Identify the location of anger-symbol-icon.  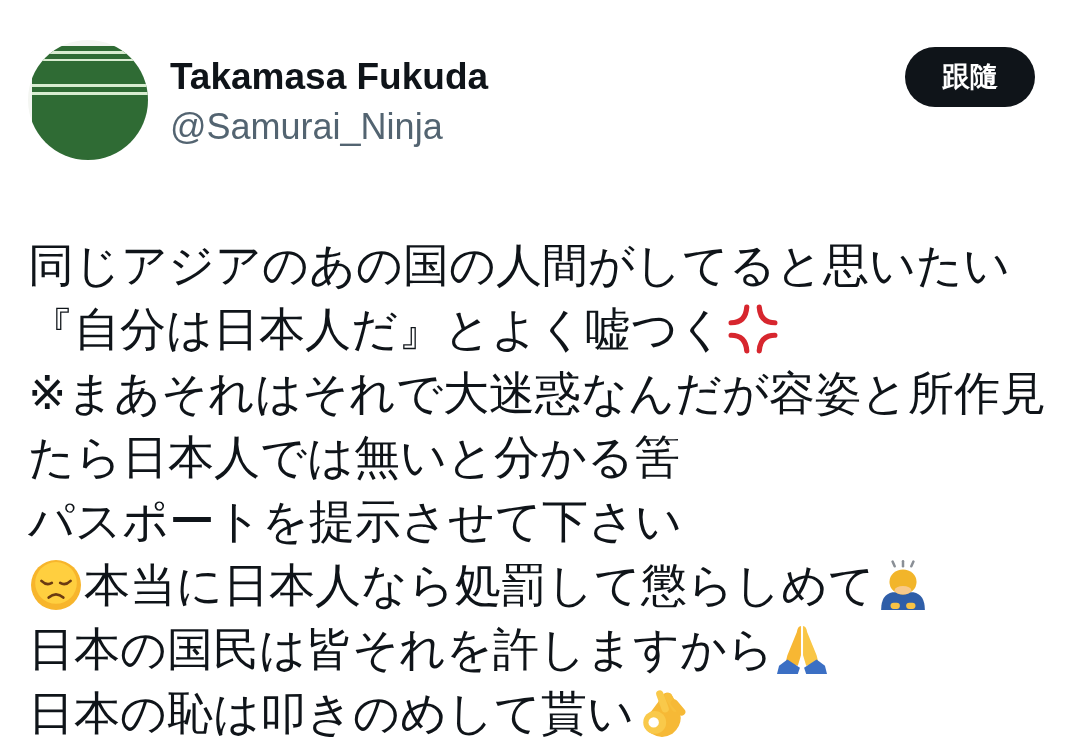
(753, 329).